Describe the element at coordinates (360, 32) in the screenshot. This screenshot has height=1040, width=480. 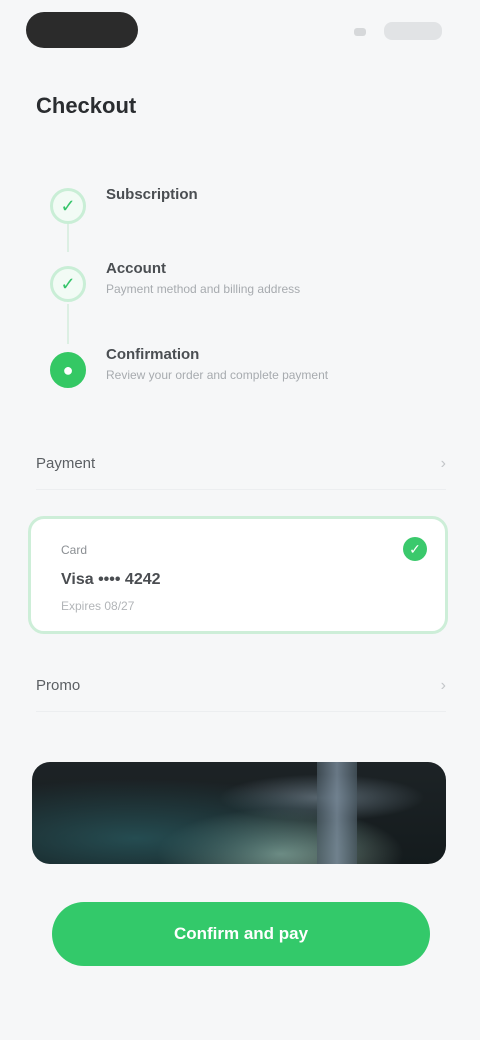
I see `signal-icon` at that location.